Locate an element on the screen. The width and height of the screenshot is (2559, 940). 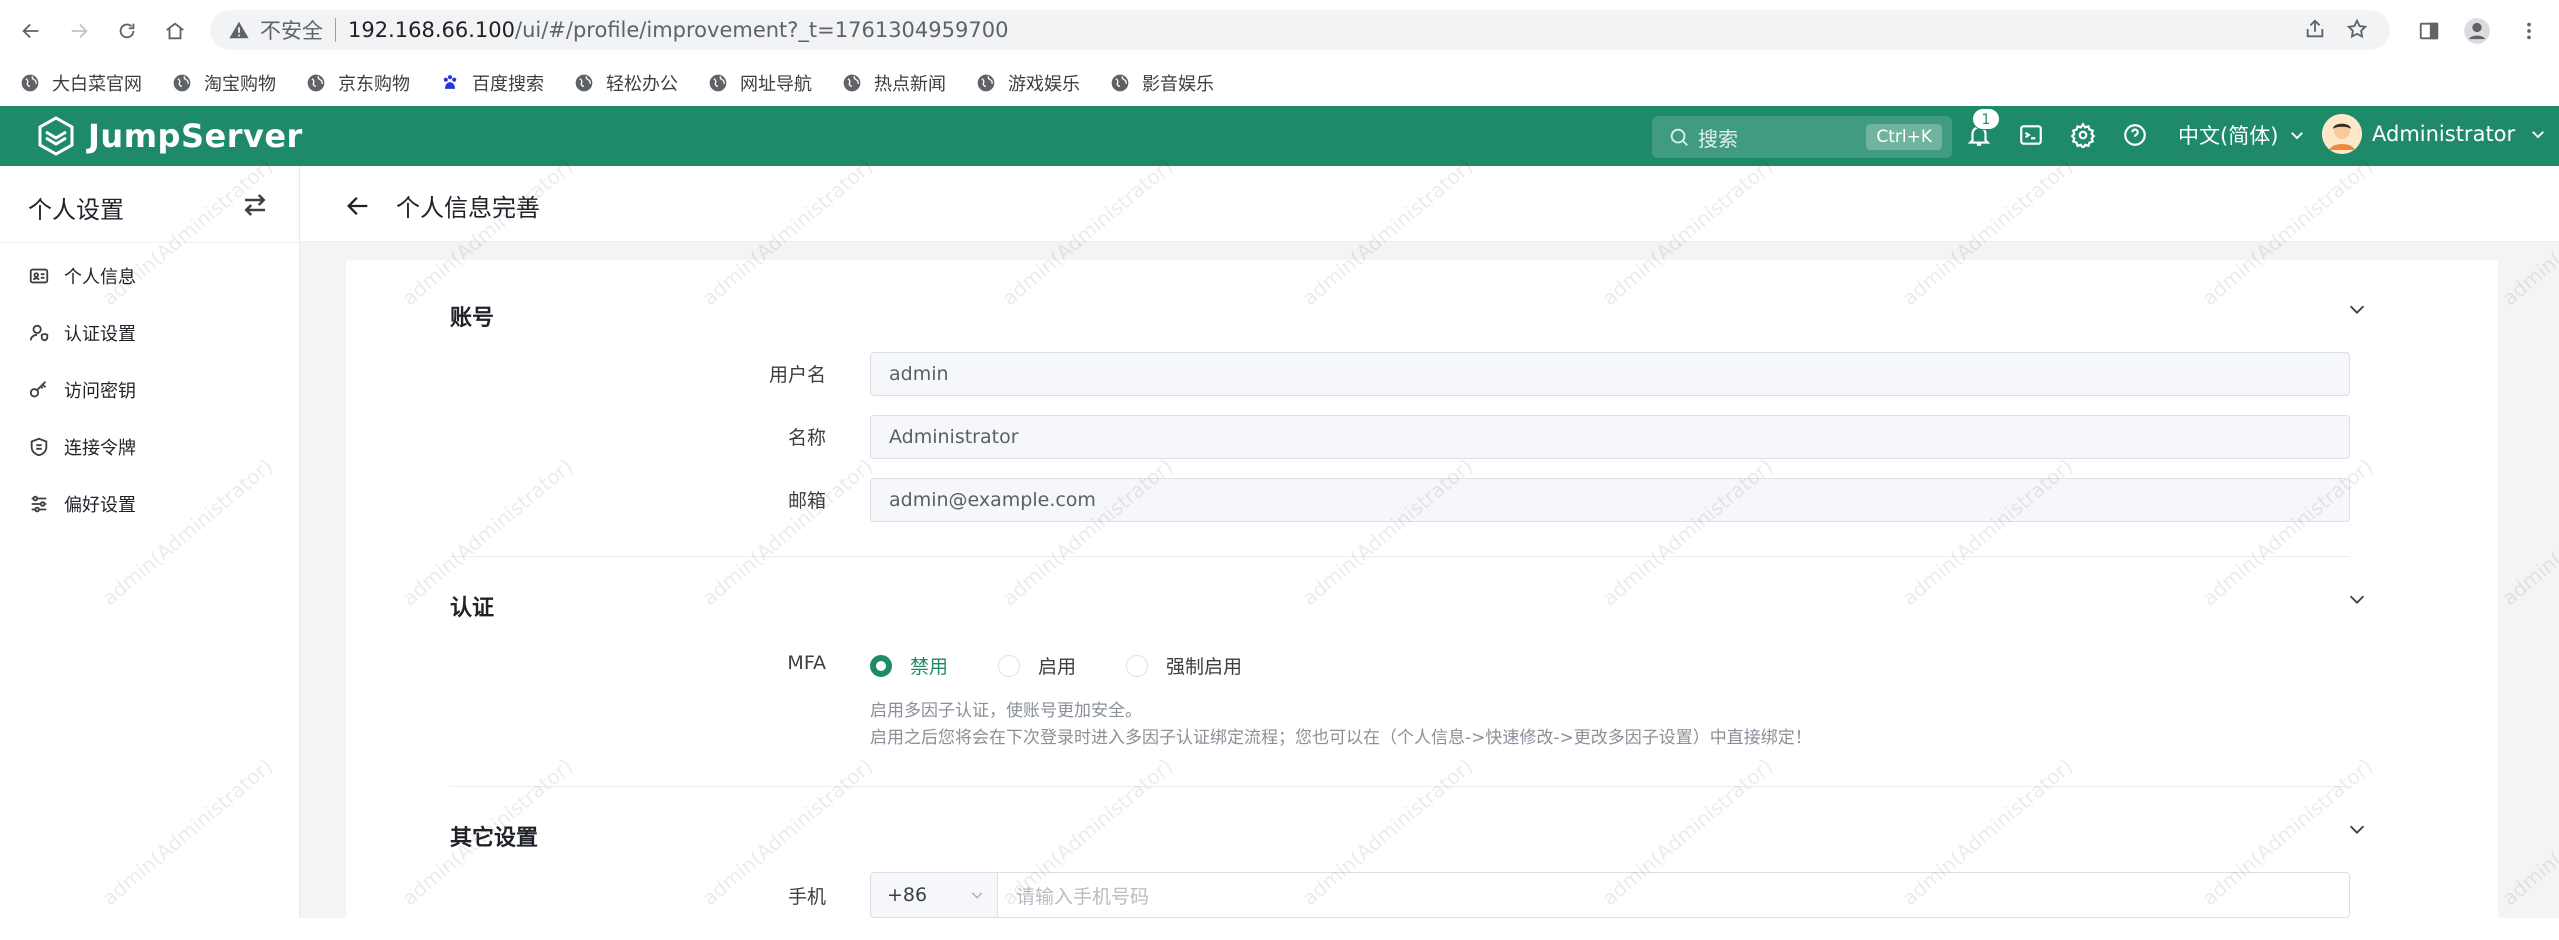
user-menu: Administrator is located at coordinates (2434, 134).